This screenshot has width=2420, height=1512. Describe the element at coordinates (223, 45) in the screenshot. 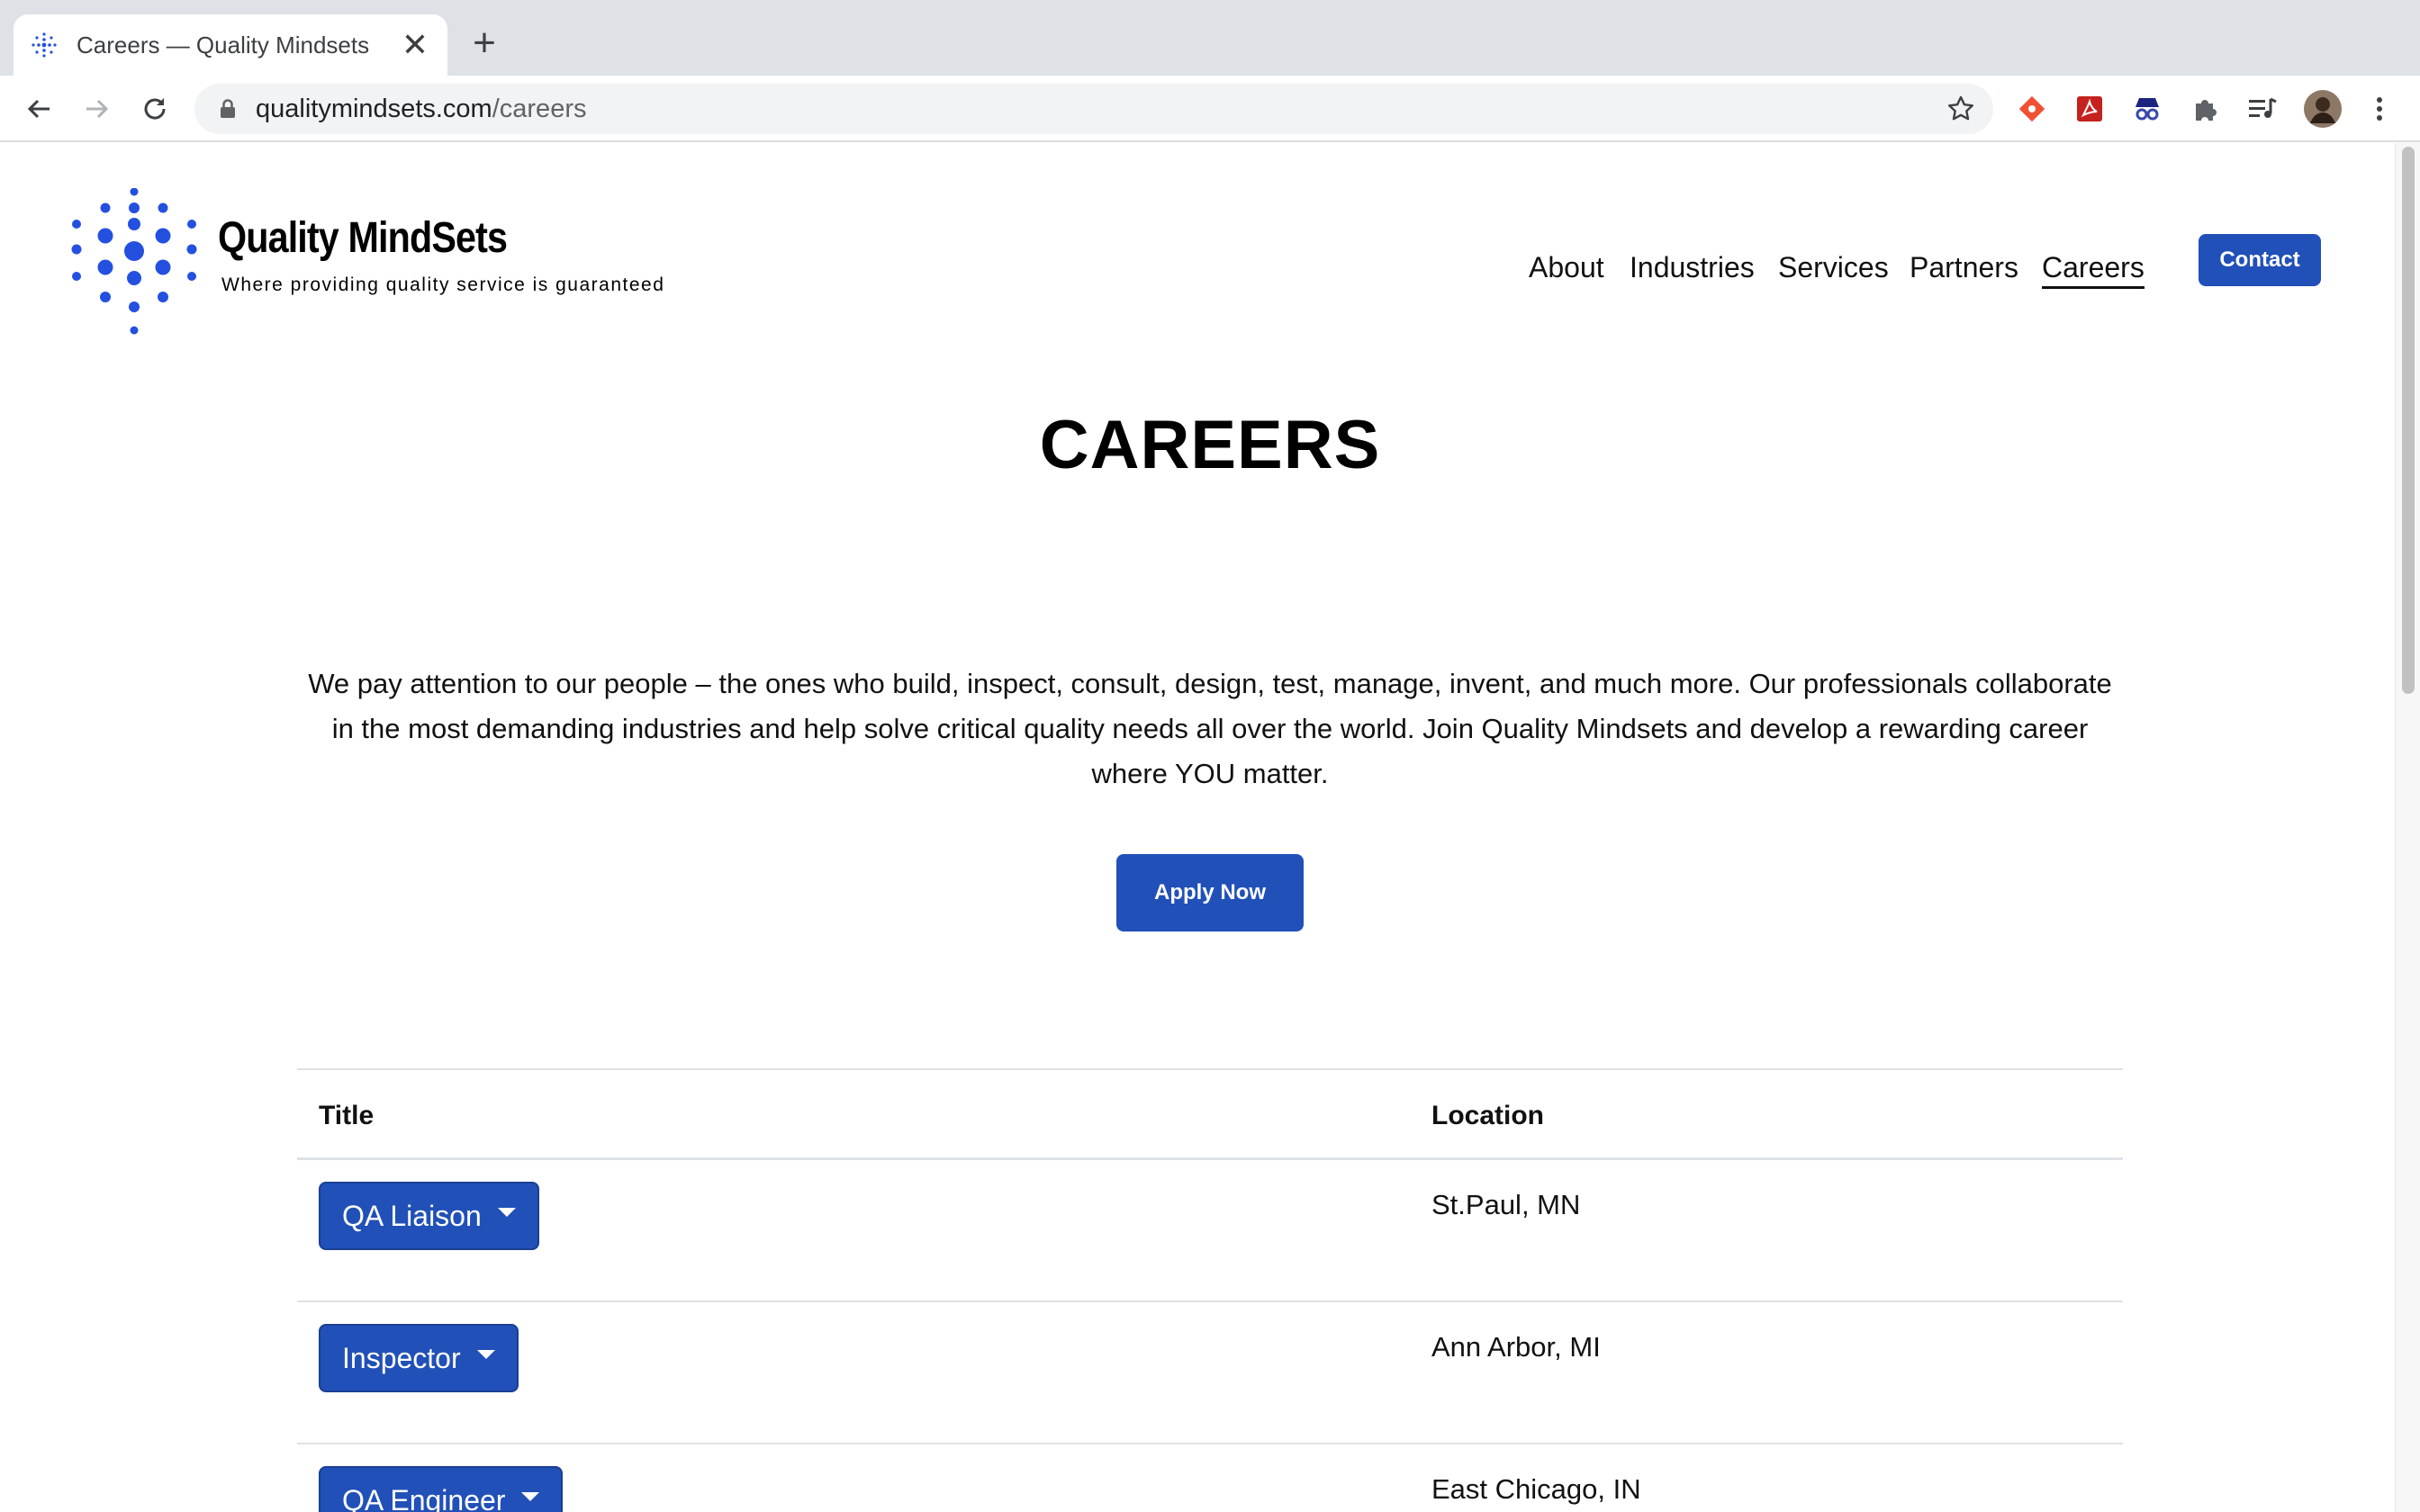

I see `tab-title: Careers — Quality Mindsets` at that location.